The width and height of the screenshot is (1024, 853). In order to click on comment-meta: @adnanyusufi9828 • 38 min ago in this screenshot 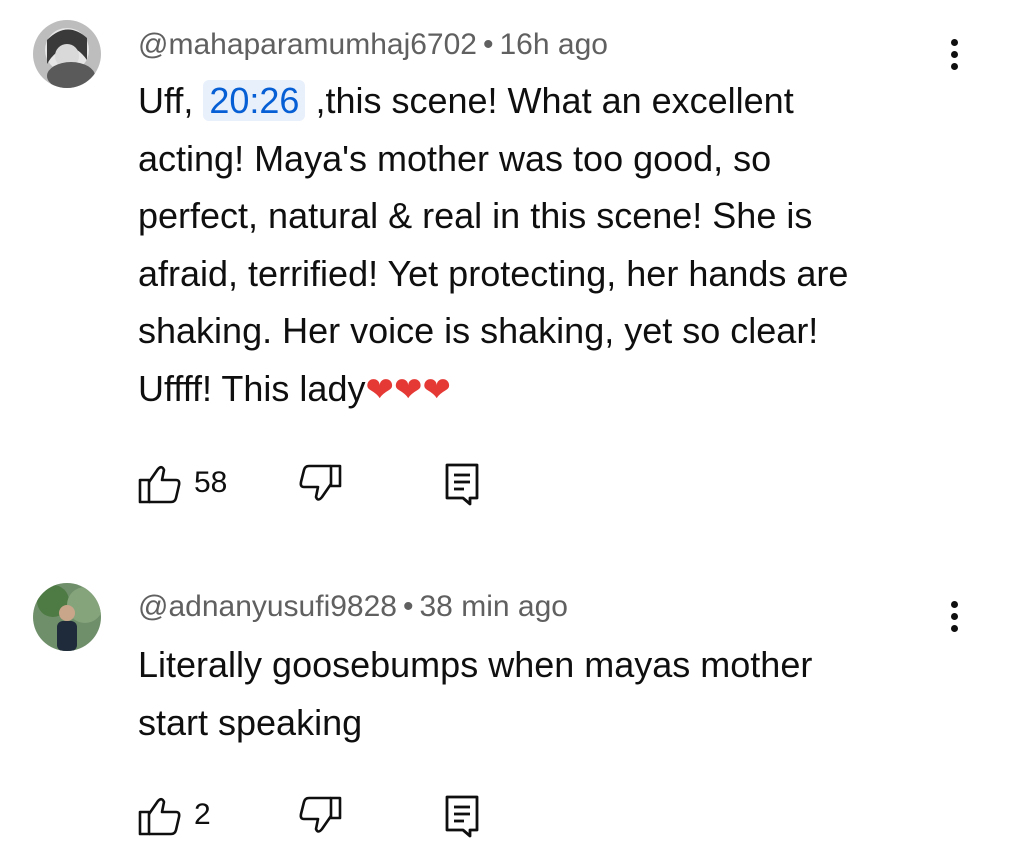, I will do `click(353, 607)`.